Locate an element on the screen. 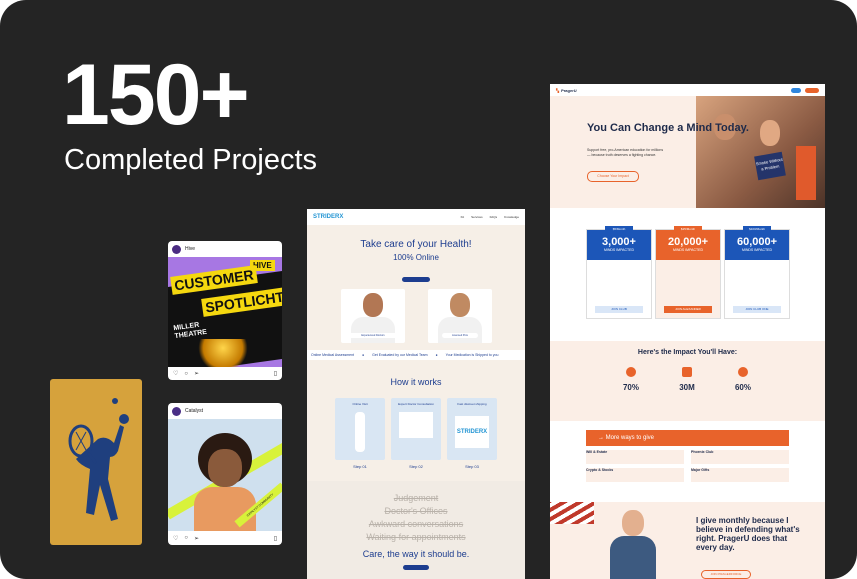 The height and width of the screenshot is (579, 857). hero-title: Take care of your Health! is located at coordinates (416, 244).